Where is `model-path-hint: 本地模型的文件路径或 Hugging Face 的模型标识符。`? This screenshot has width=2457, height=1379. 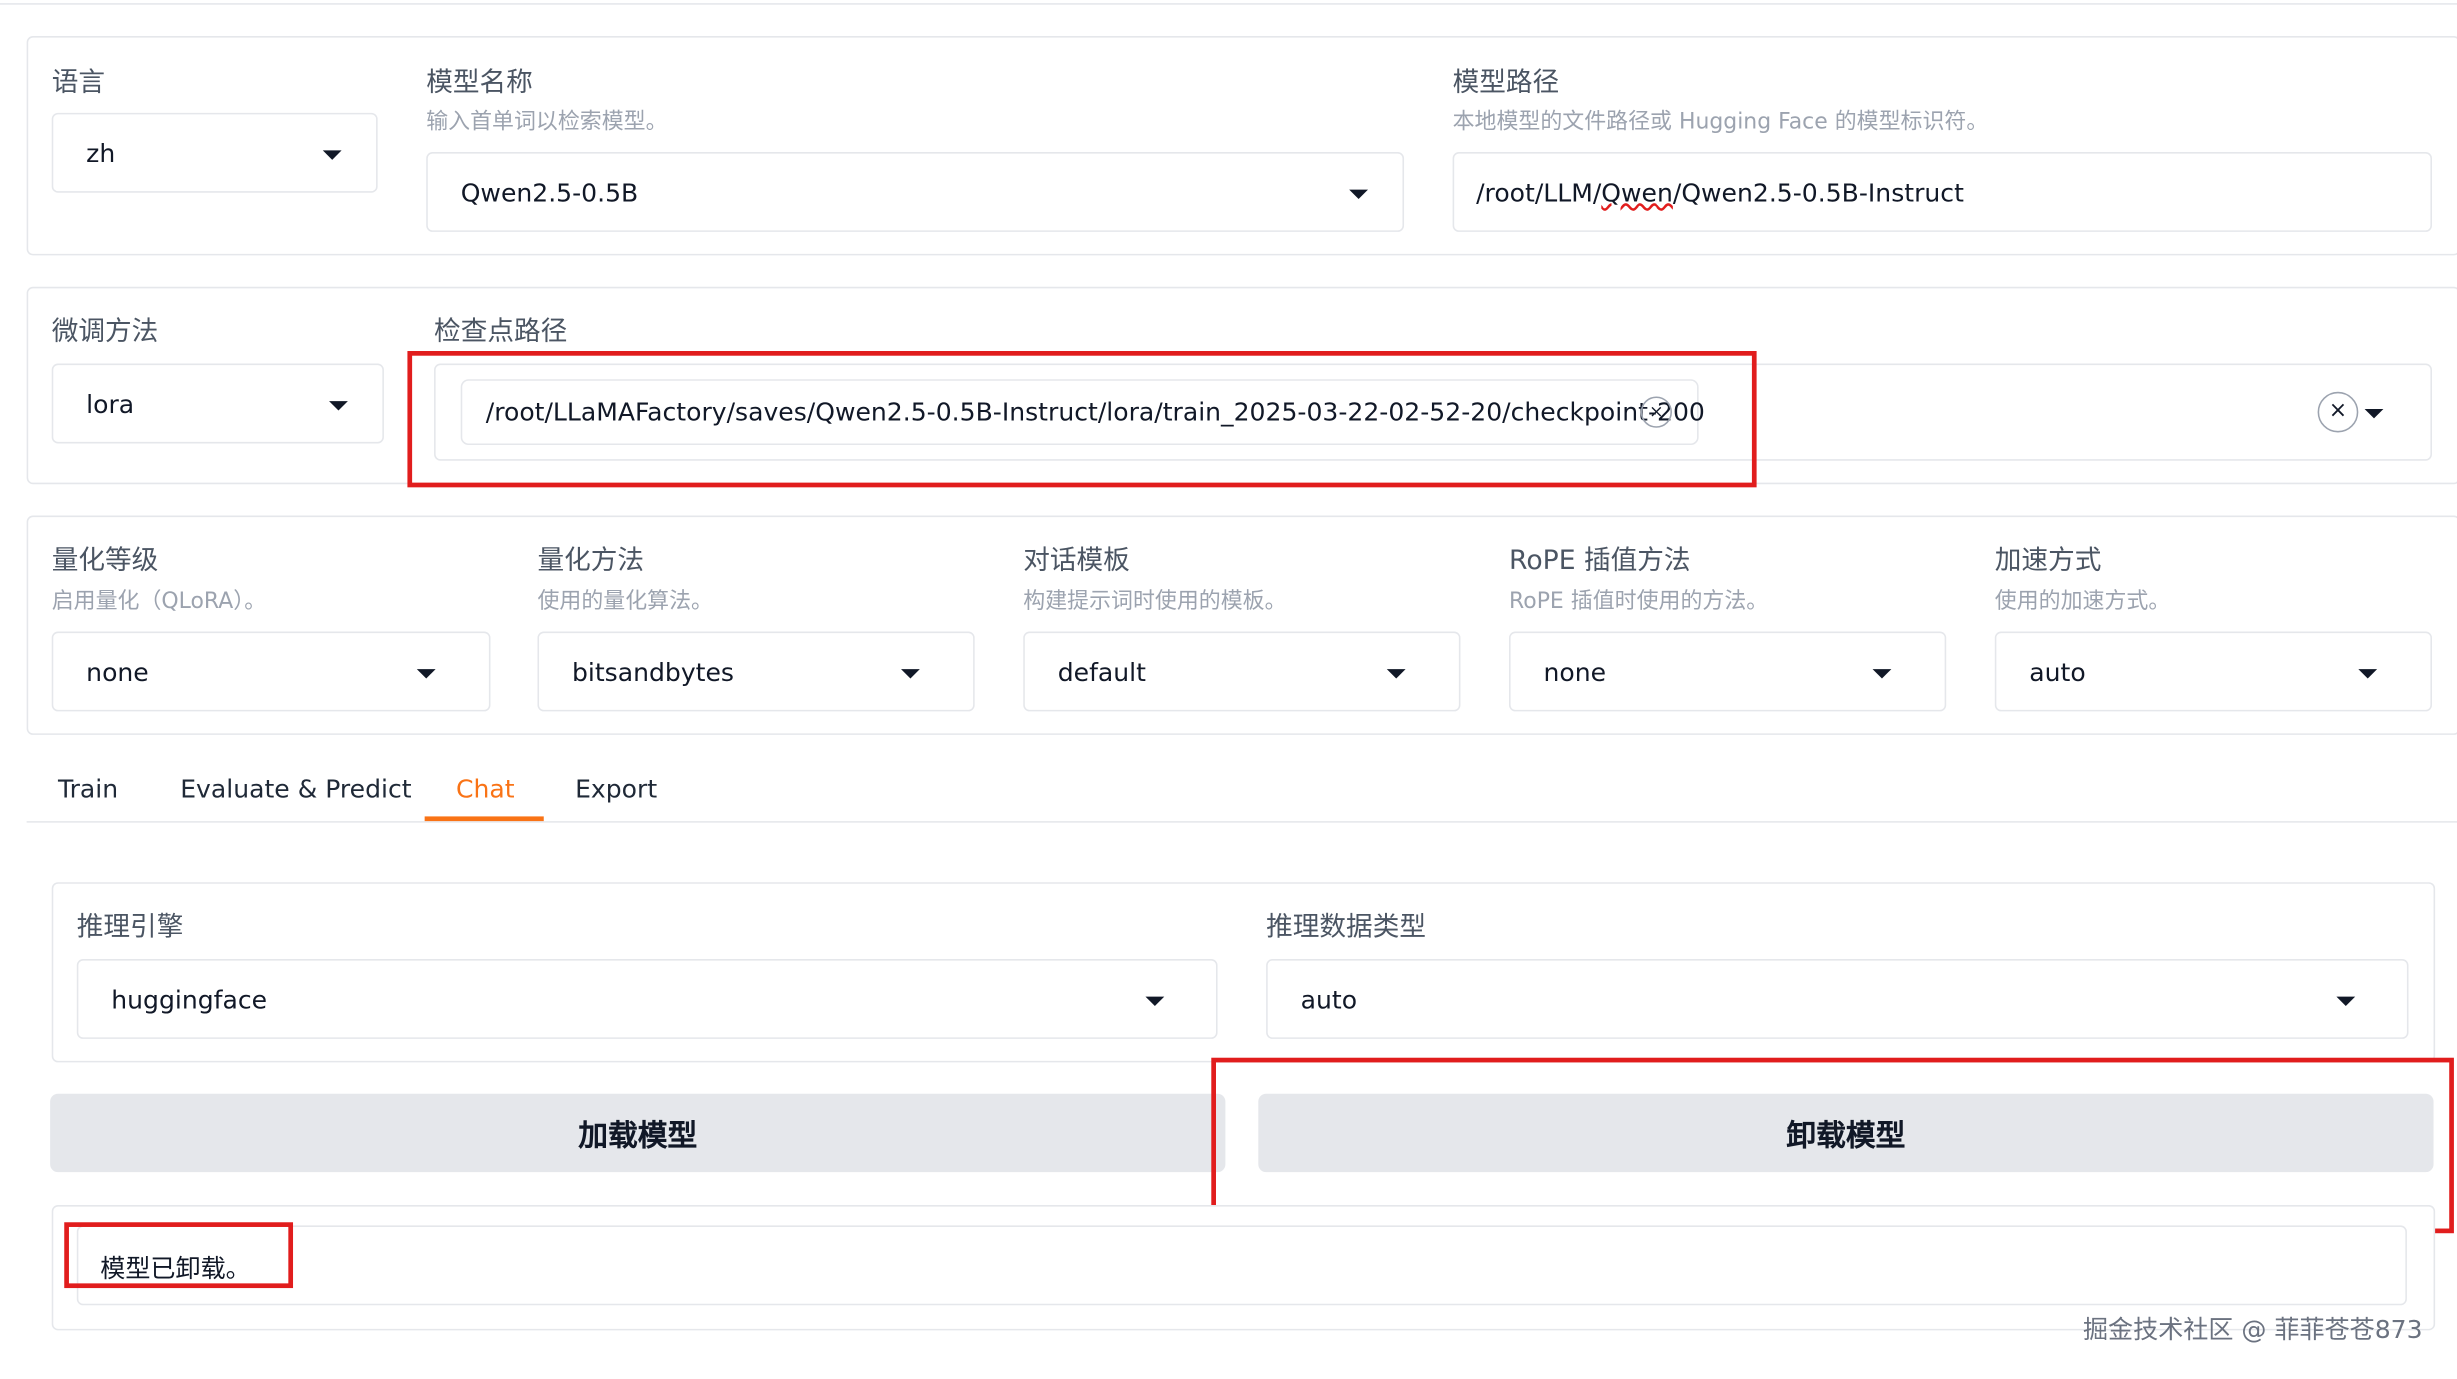
model-path-hint: 本地模型的文件路径或 Hugging Face 的模型标识符。 is located at coordinates (1720, 122).